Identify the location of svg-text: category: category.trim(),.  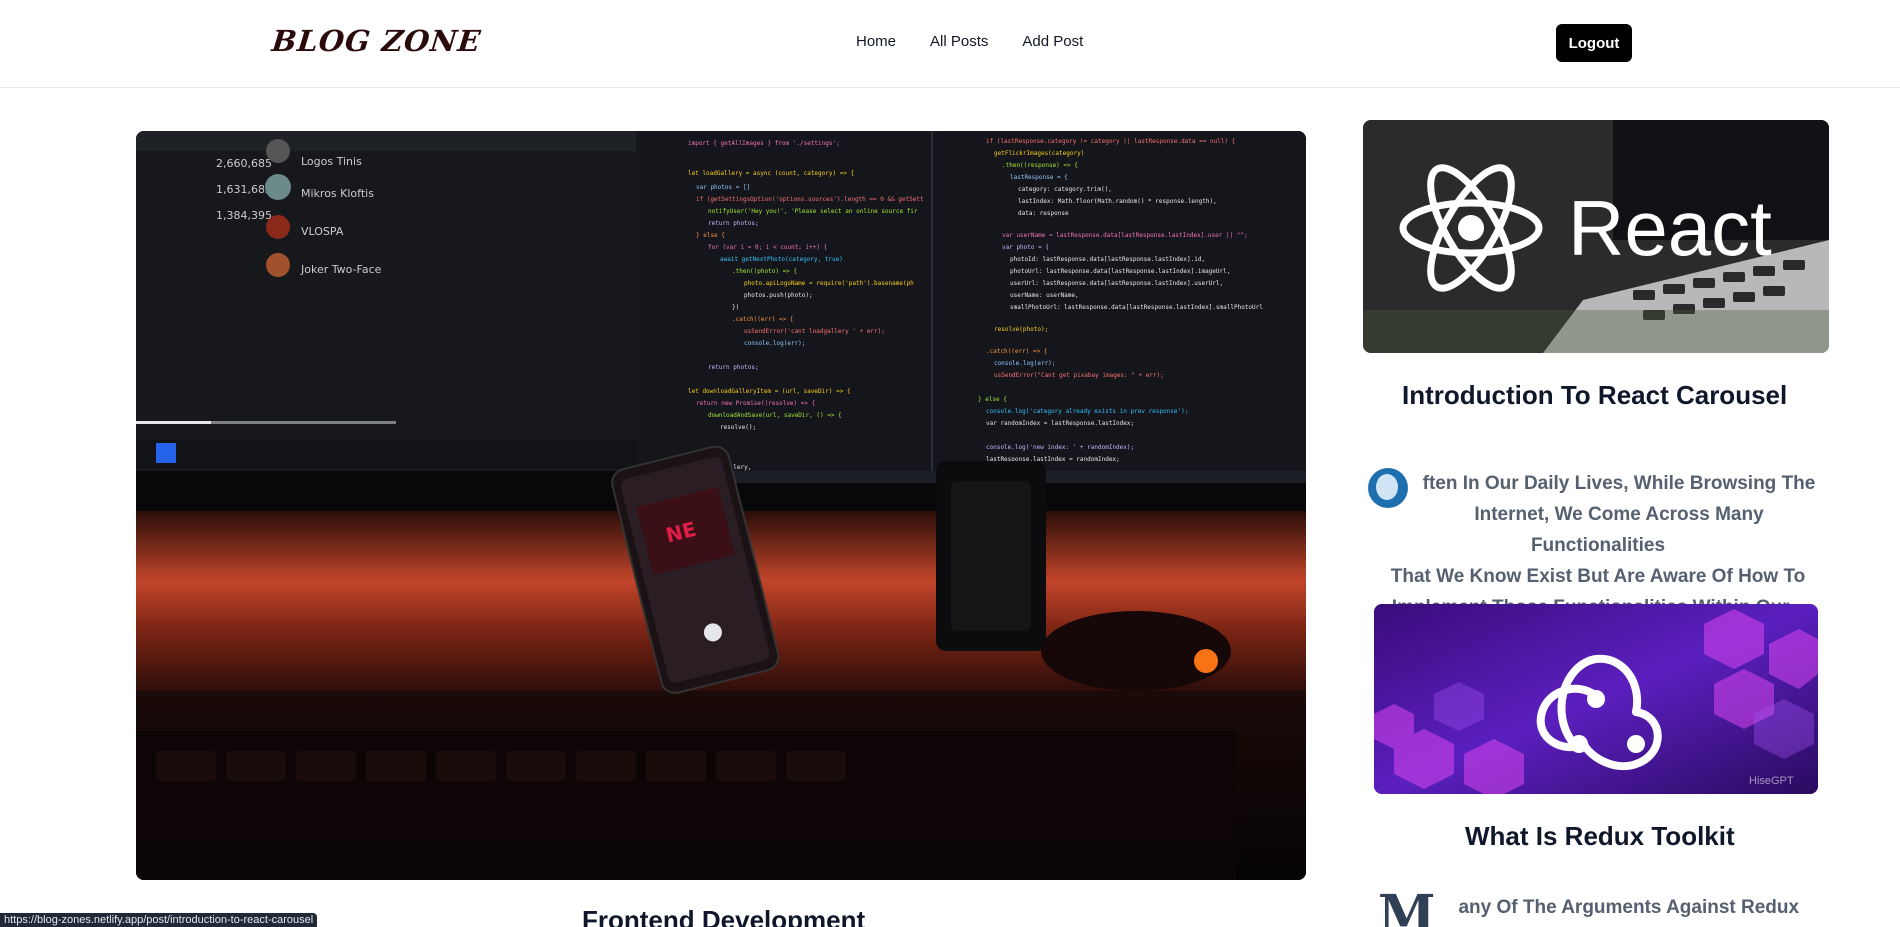
(1065, 189).